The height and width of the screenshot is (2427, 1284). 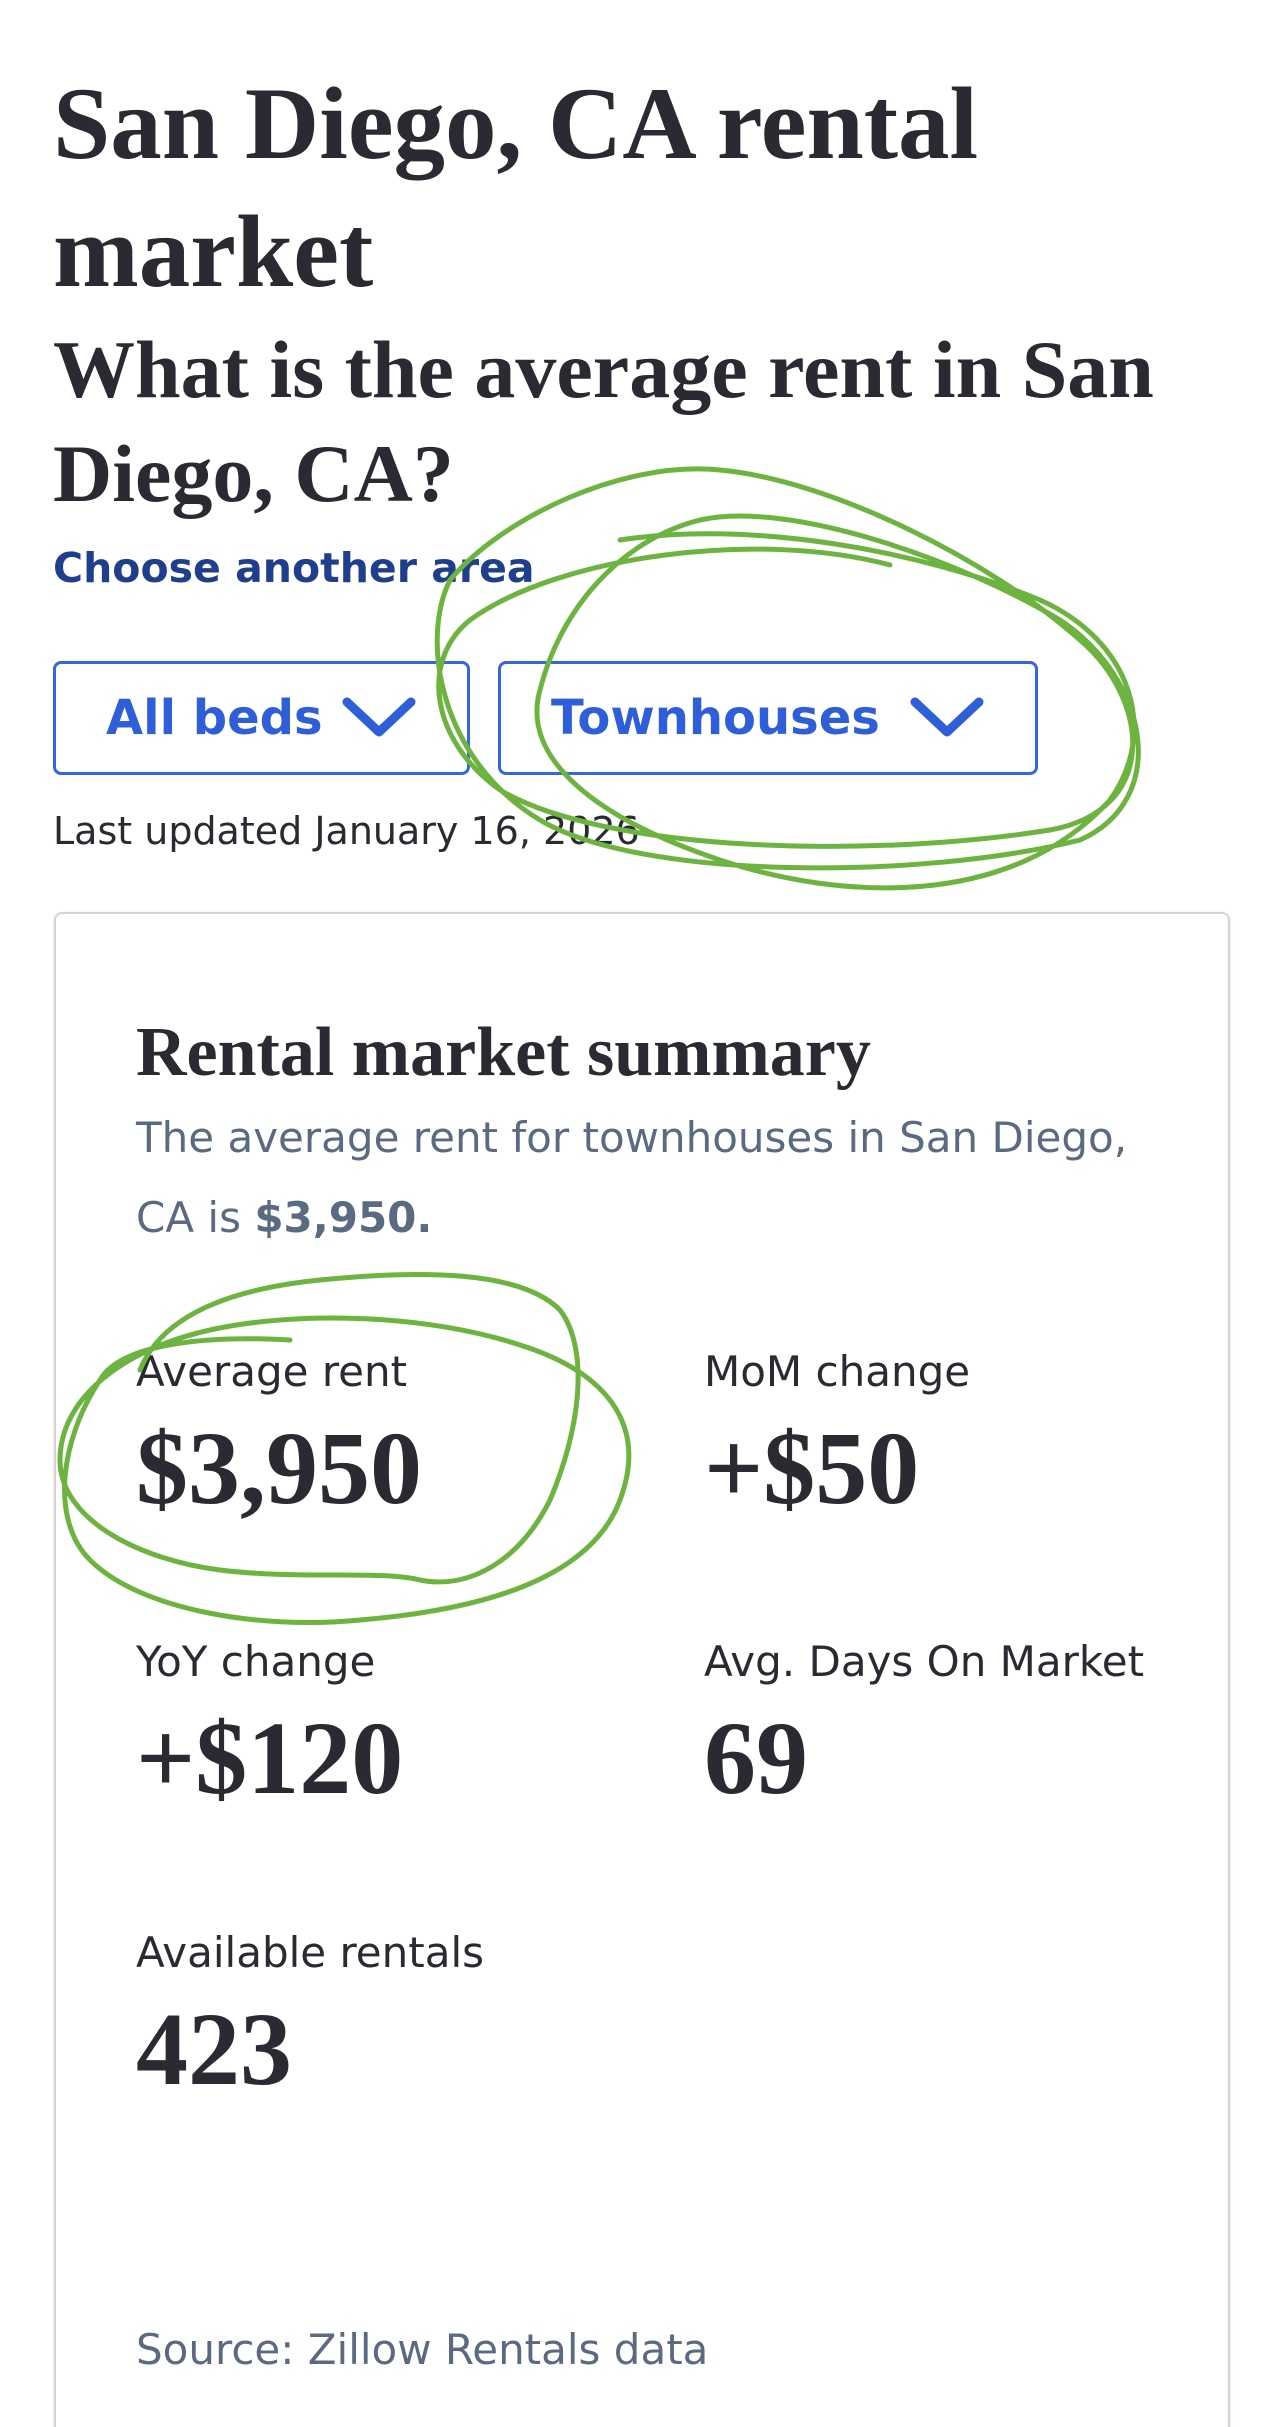 I want to click on stat-value: 69, so click(x=756, y=1758).